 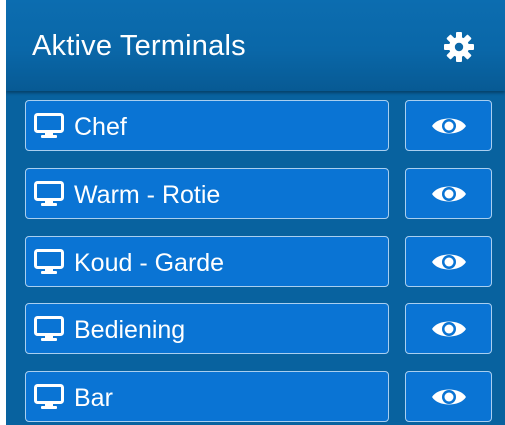 What do you see at coordinates (130, 330) in the screenshot?
I see `terminal-label: Bediening` at bounding box center [130, 330].